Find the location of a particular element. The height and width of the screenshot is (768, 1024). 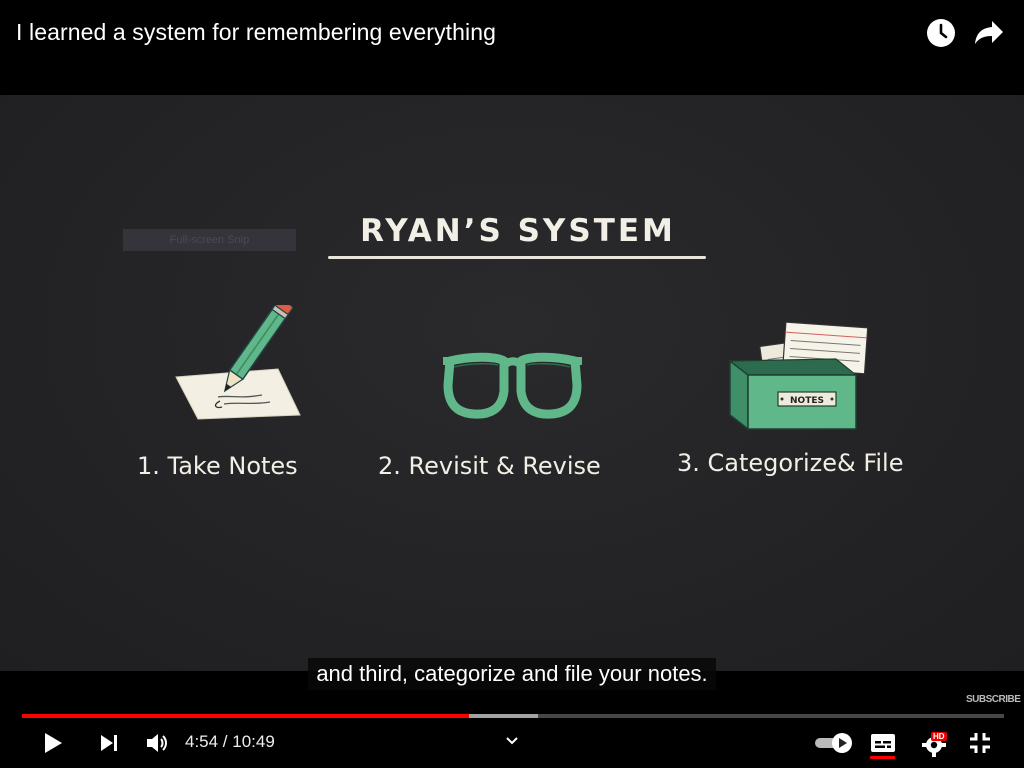

time-display: 4:54 / 10:49 is located at coordinates (230, 741).